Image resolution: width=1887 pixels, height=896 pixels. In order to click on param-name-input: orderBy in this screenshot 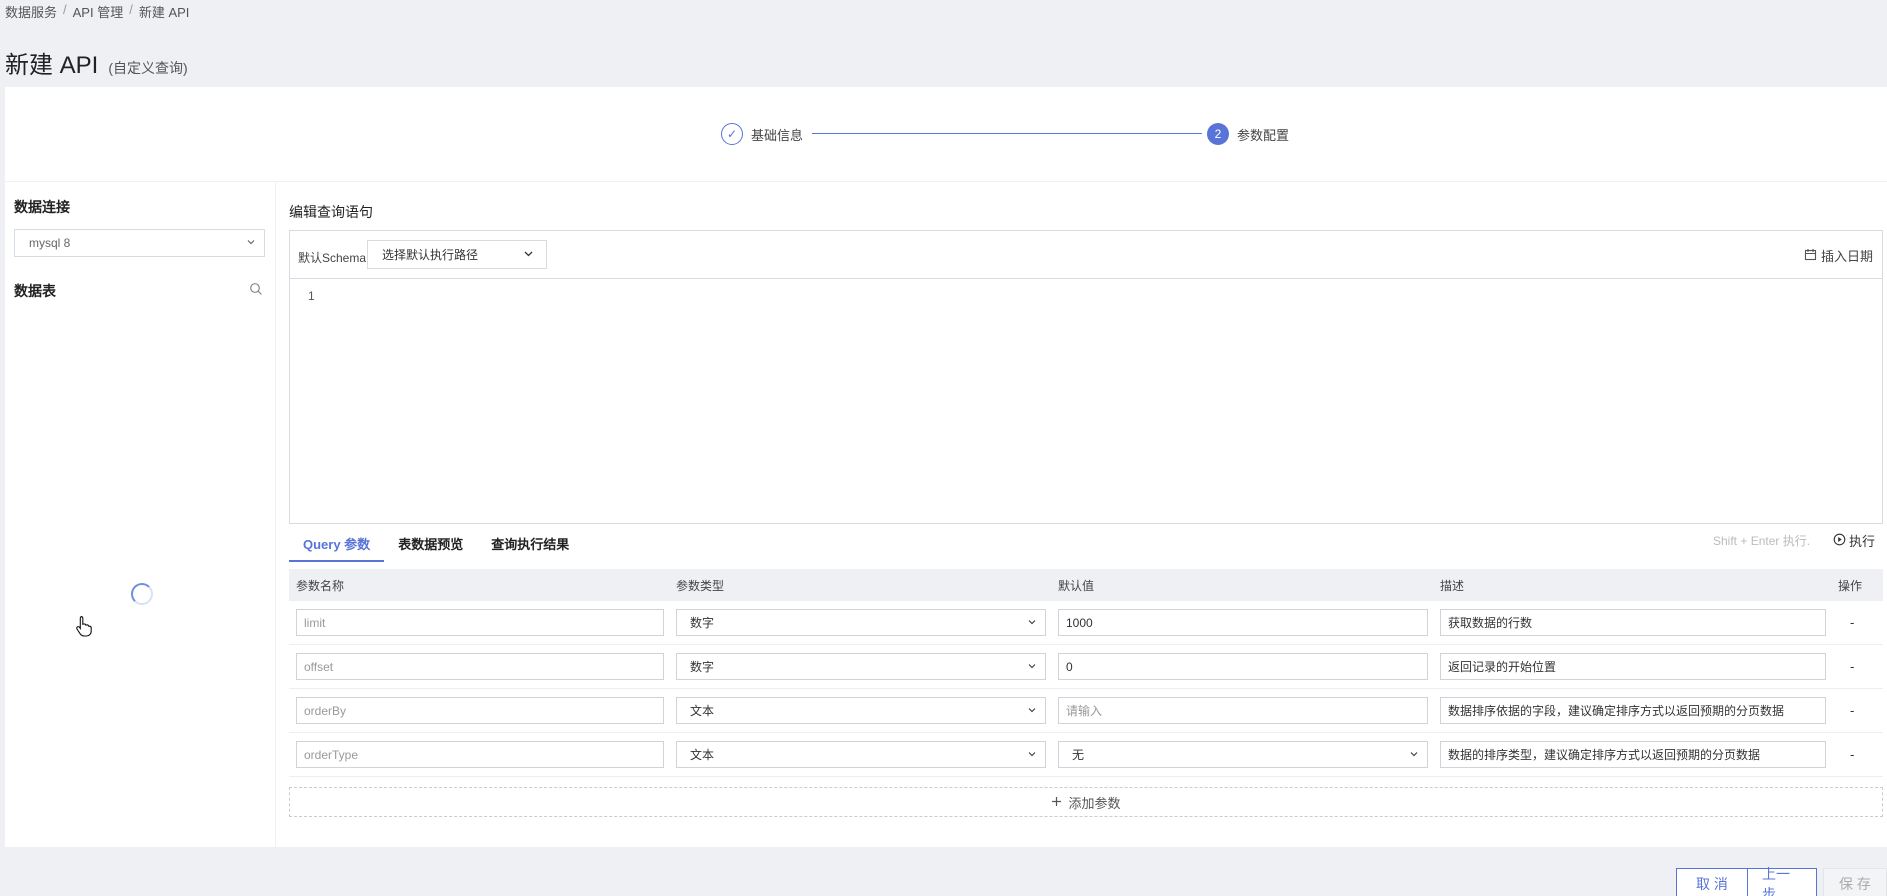, I will do `click(480, 710)`.